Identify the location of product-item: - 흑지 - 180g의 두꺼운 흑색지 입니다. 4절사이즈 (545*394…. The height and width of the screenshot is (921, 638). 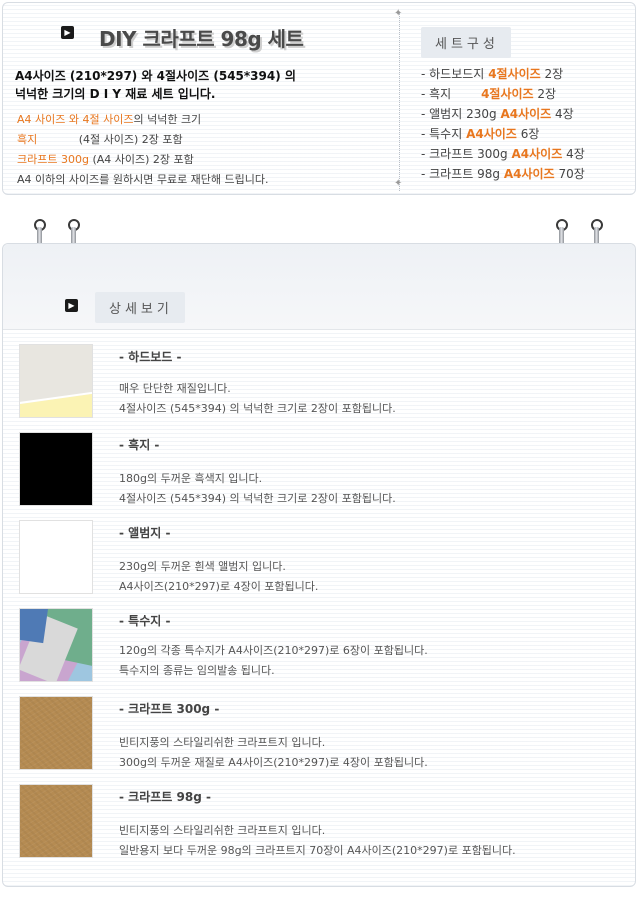
(319, 471).